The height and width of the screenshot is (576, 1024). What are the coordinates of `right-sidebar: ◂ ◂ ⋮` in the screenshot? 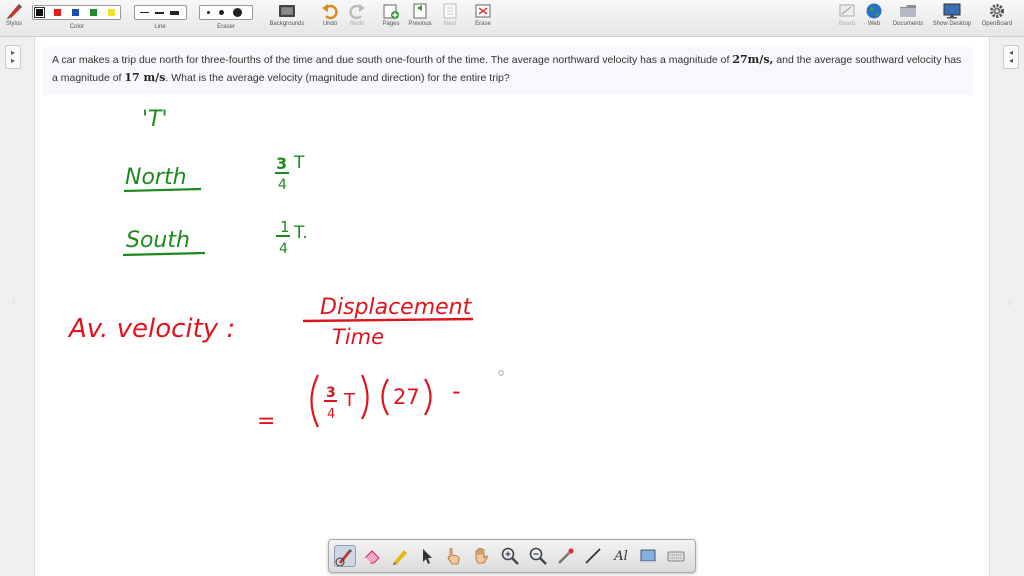 It's located at (1006, 306).